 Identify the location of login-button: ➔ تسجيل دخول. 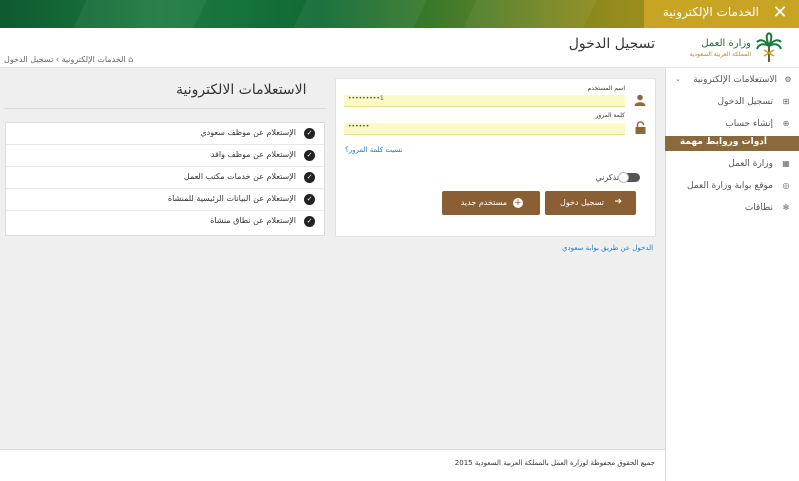
(590, 203).